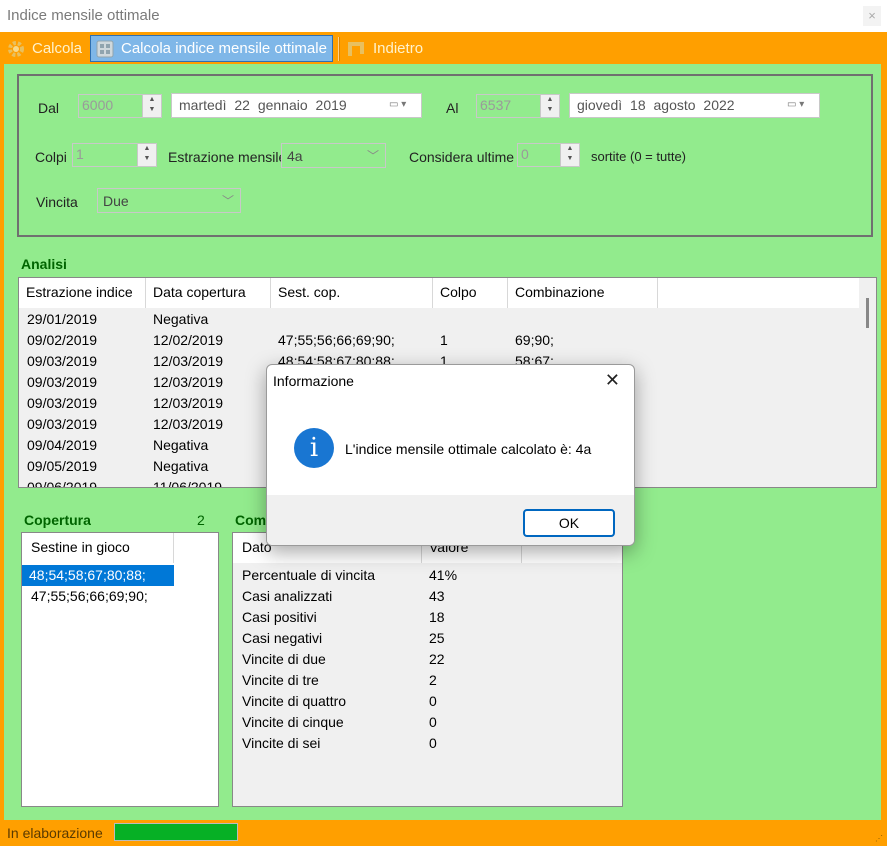 The height and width of the screenshot is (846, 887). What do you see at coordinates (120, 596) in the screenshot?
I see `list-item: 47;55;56;66;69;90;` at bounding box center [120, 596].